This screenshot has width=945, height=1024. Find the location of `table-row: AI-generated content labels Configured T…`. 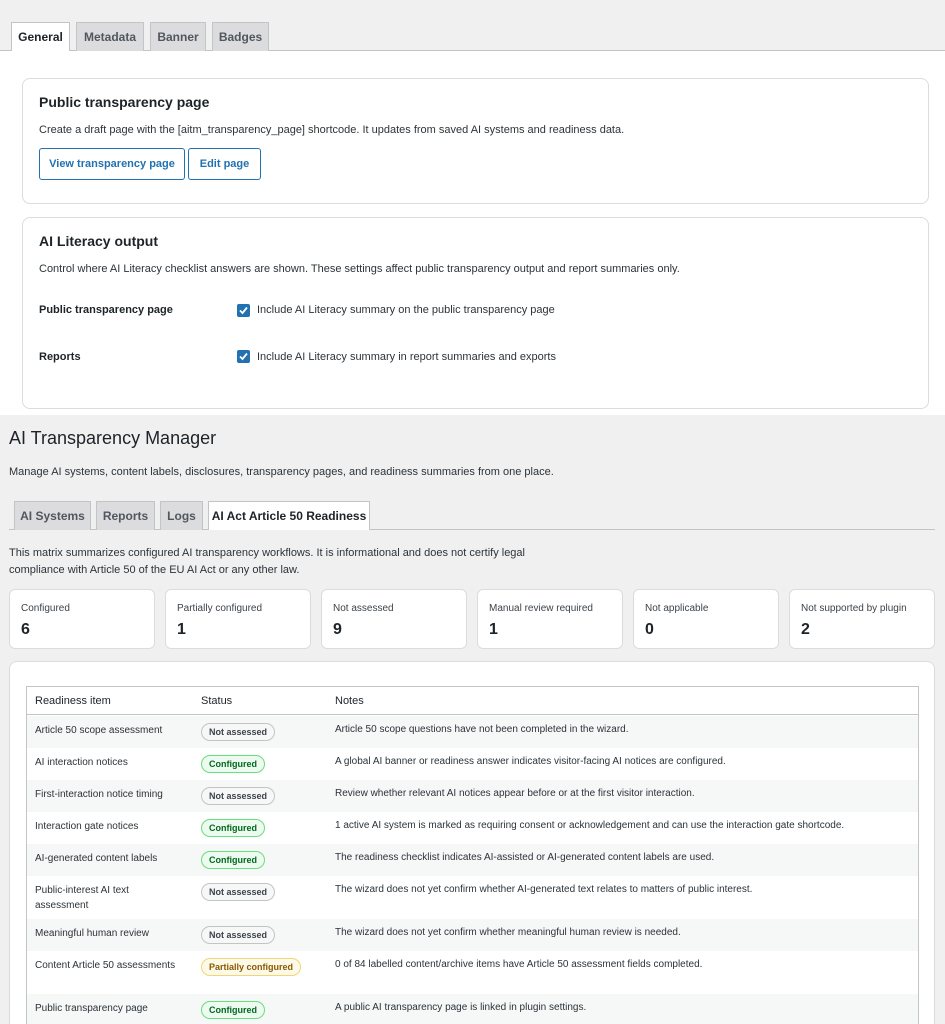

table-row: AI-generated content labels Configured T… is located at coordinates (472, 860).